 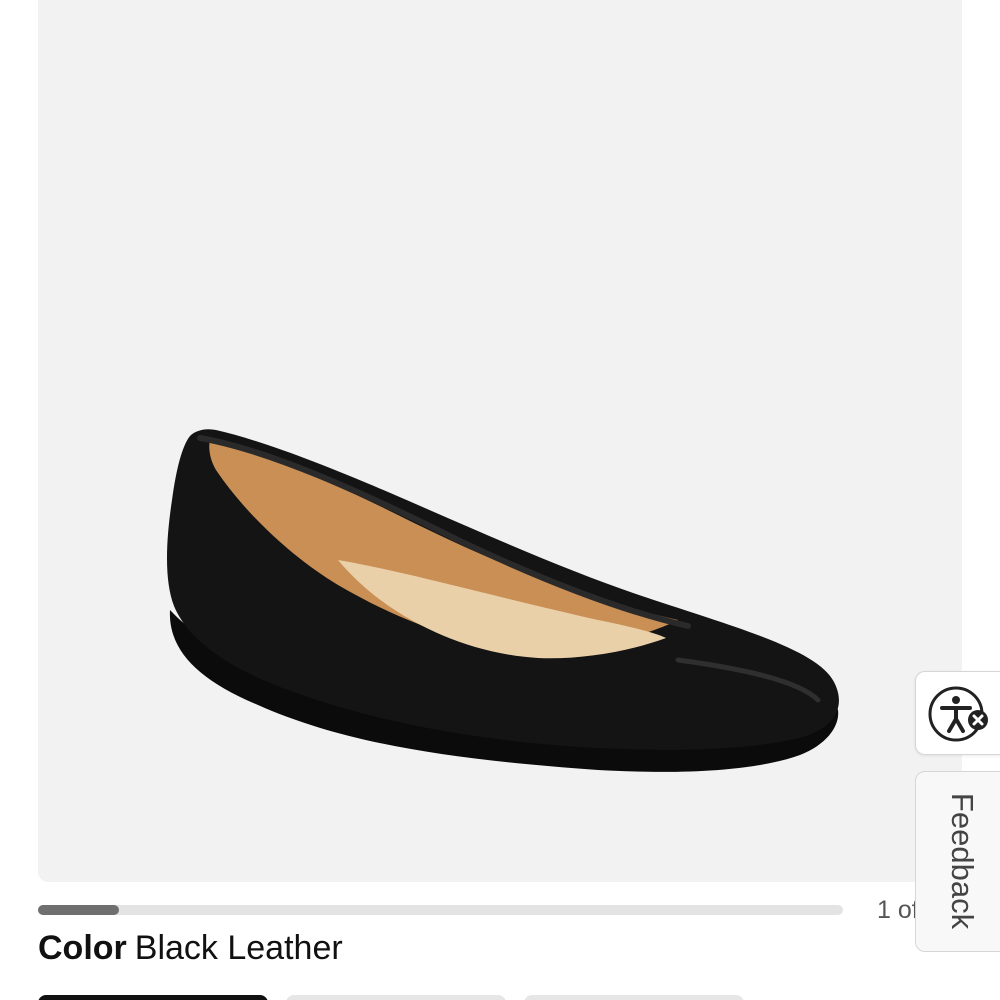 I want to click on accessibility-widget-button, so click(x=957, y=713).